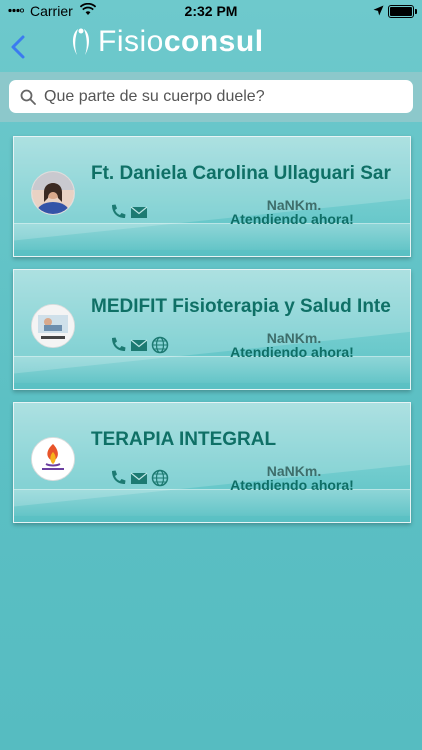 This screenshot has width=422, height=750. Describe the element at coordinates (213, 41) in the screenshot. I see `logo-text-consul: consul` at that location.